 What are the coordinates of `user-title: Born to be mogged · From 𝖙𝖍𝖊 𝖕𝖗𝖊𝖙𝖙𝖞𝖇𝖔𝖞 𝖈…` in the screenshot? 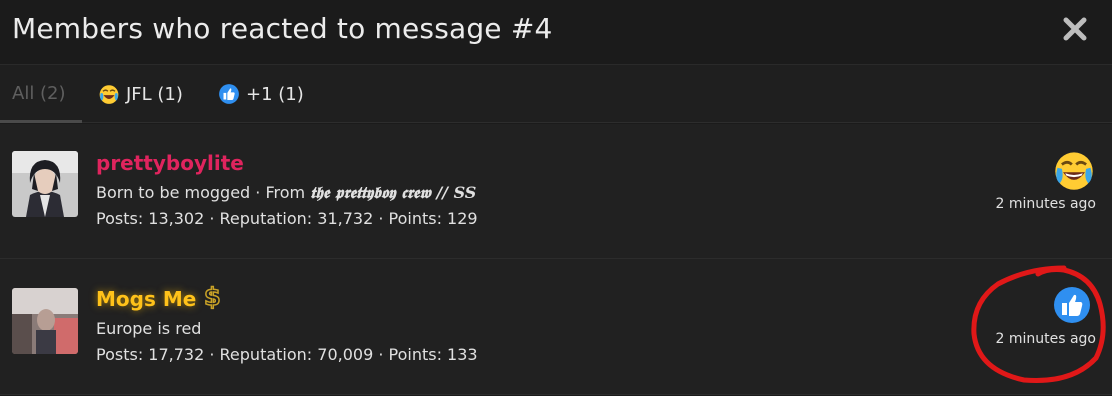 It's located at (286, 193).